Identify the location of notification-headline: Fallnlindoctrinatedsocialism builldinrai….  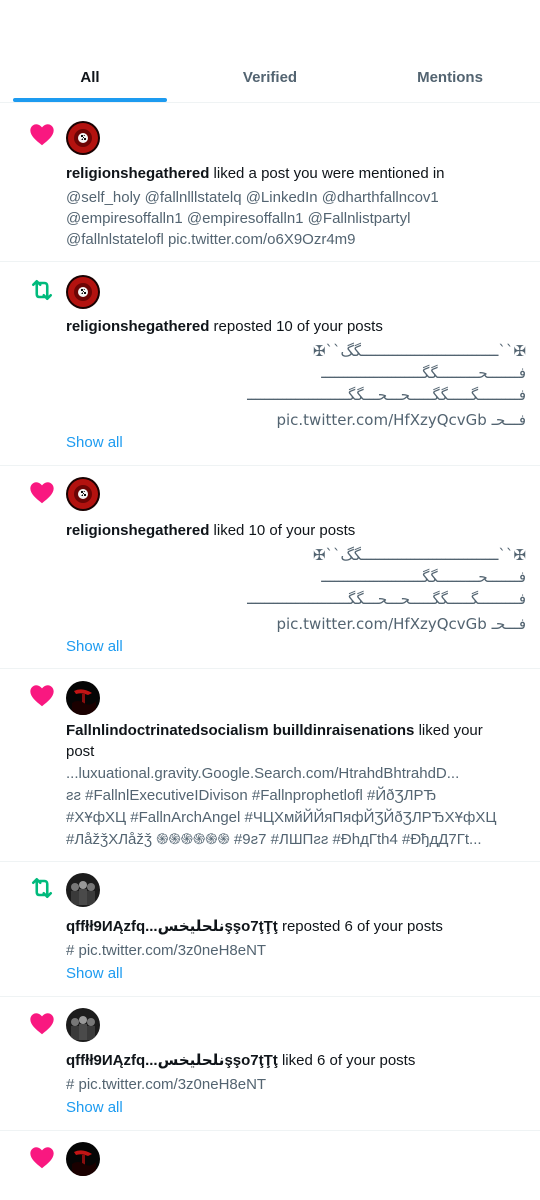
(296, 730).